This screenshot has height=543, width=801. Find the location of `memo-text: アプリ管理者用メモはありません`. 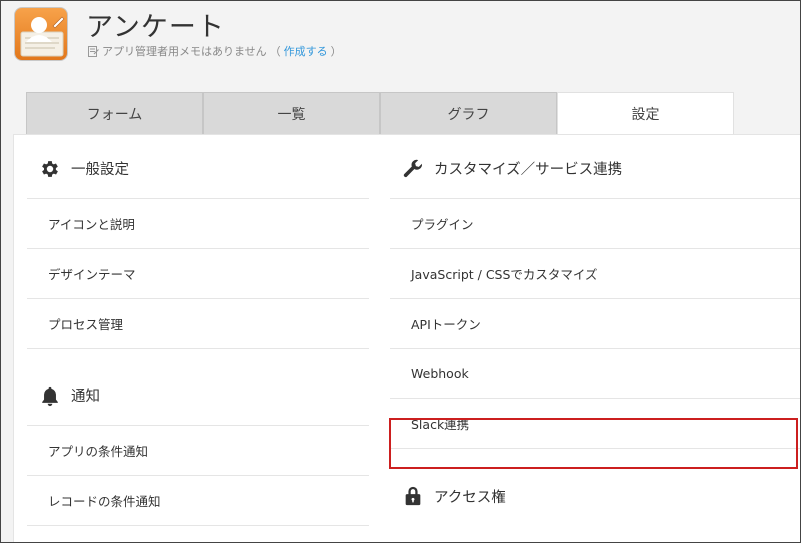

memo-text: アプリ管理者用メモはありません is located at coordinates (184, 51).